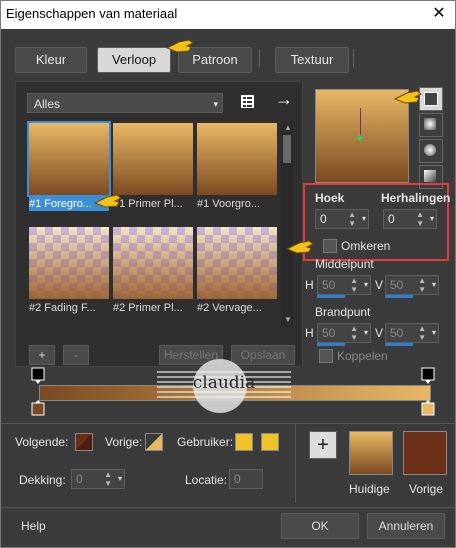  What do you see at coordinates (329, 333) in the screenshot?
I see `brand-h-value: 50` at bounding box center [329, 333].